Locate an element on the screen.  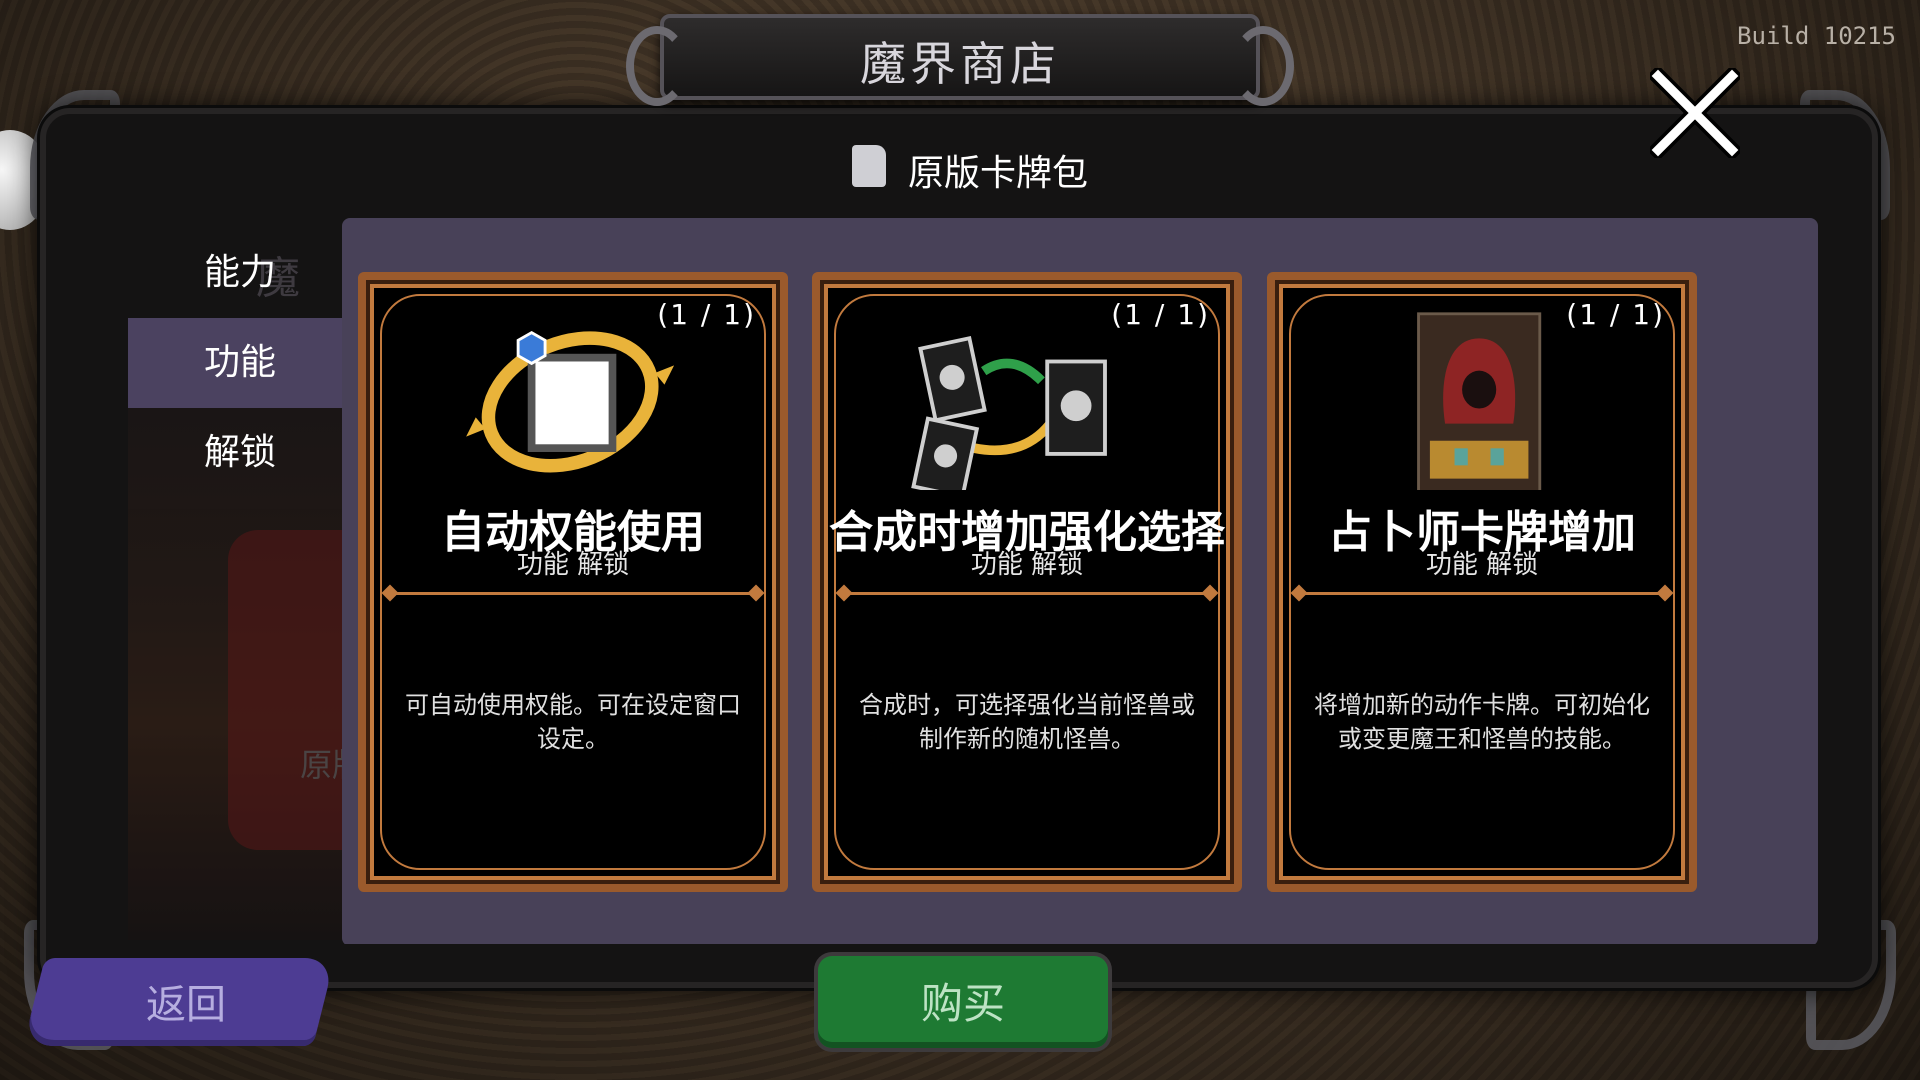
sidebar: 魔石 能力 功能 解锁 is located at coordinates (235, 363).